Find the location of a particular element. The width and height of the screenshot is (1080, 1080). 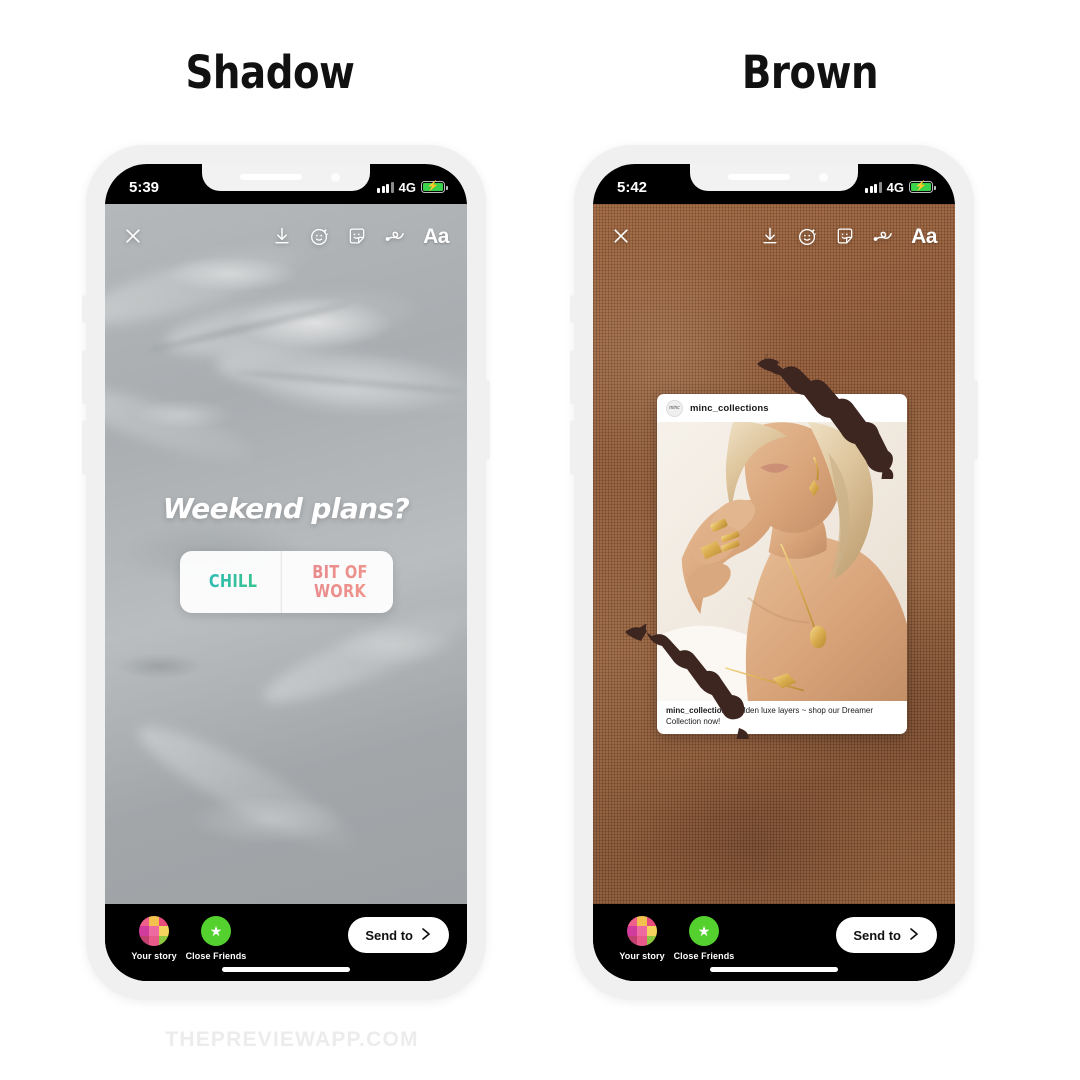

brush-stroke-top-right is located at coordinates (825, 416).